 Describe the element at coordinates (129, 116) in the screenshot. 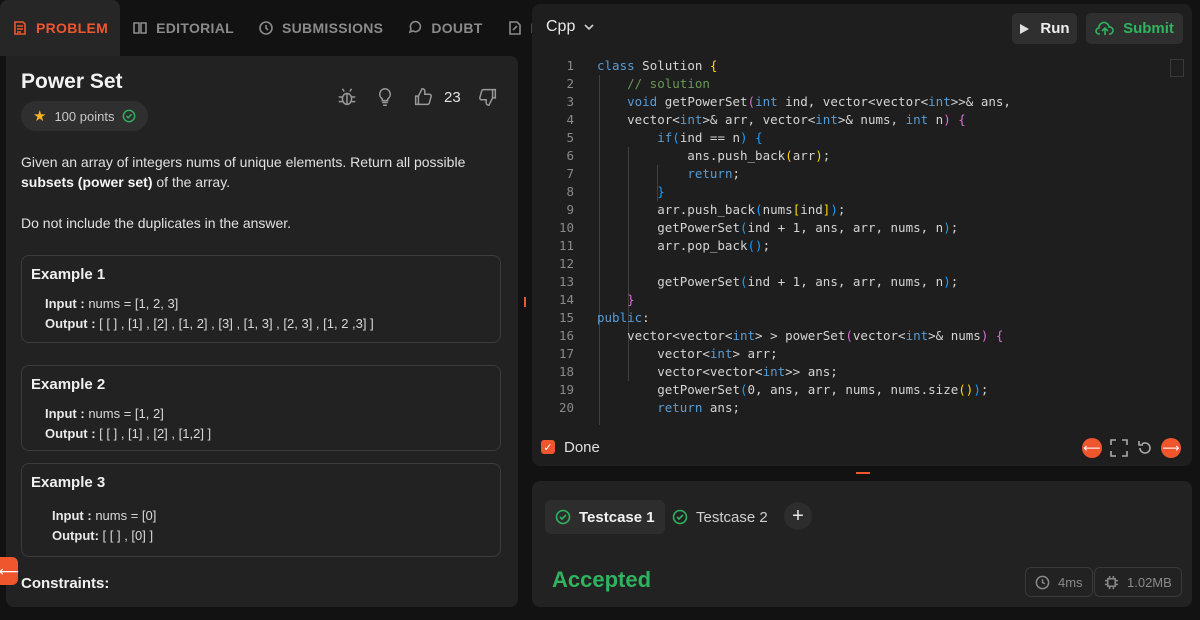

I see `check-circle-icon` at that location.